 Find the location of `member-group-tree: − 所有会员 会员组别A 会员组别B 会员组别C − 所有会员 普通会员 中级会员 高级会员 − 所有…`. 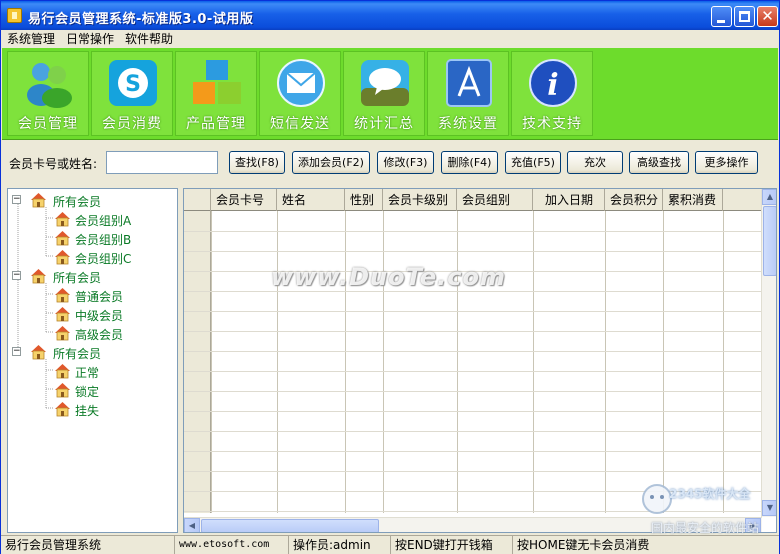

member-group-tree: − 所有会员 会员组别A 会员组别B 会员组别C − 所有会员 普通会员 中级会员 高级会员 − 所有… is located at coordinates (92, 360).